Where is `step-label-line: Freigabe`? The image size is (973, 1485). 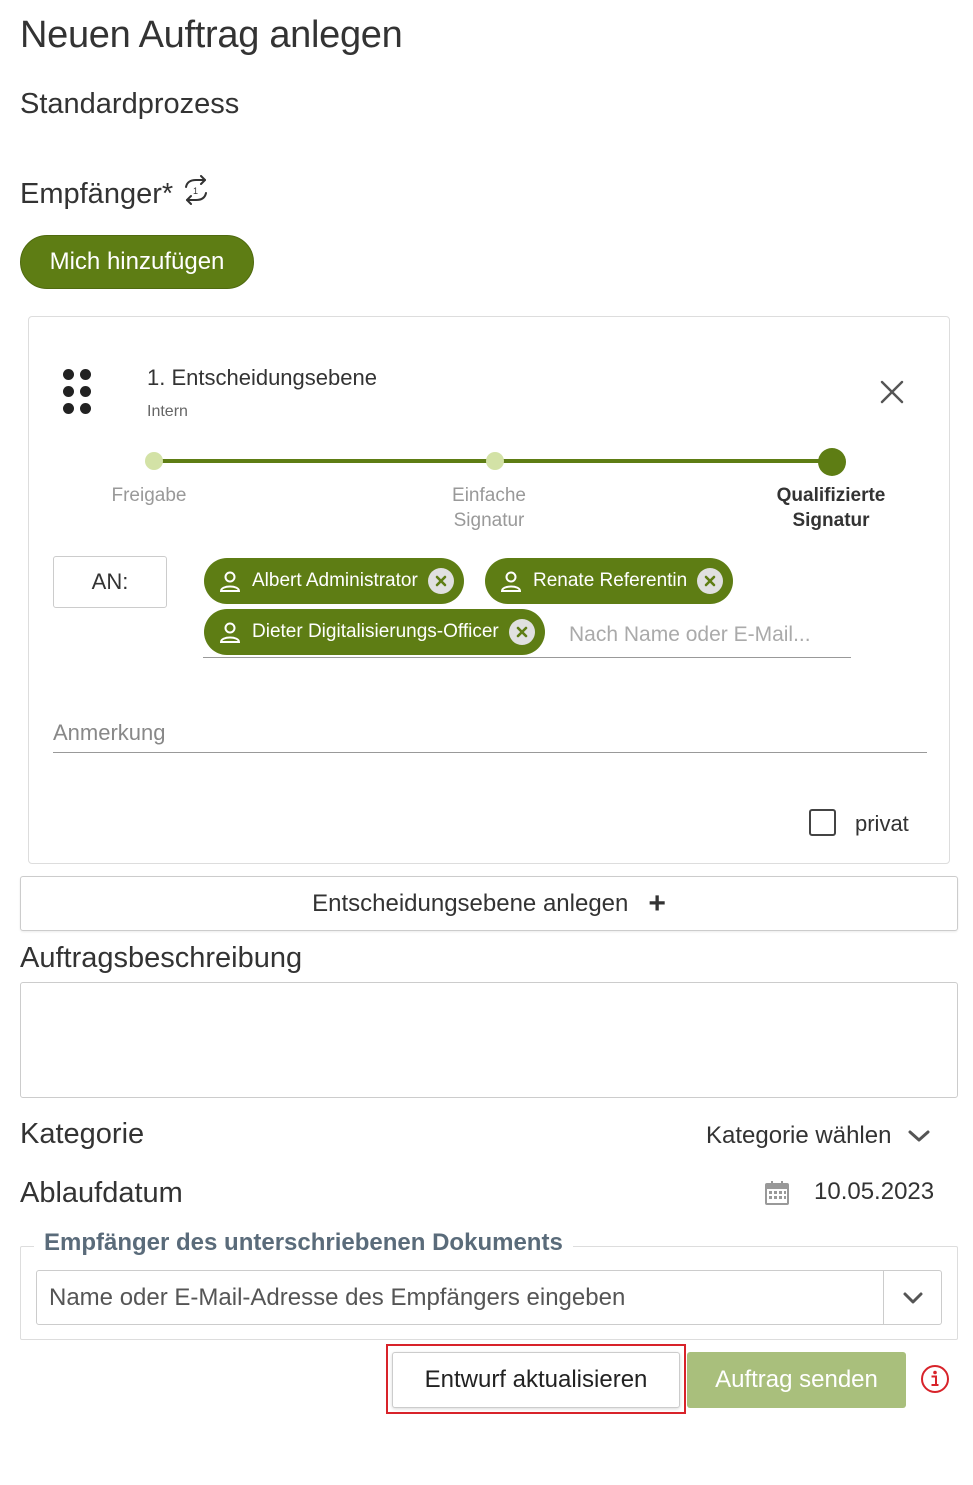 step-label-line: Freigabe is located at coordinates (149, 495).